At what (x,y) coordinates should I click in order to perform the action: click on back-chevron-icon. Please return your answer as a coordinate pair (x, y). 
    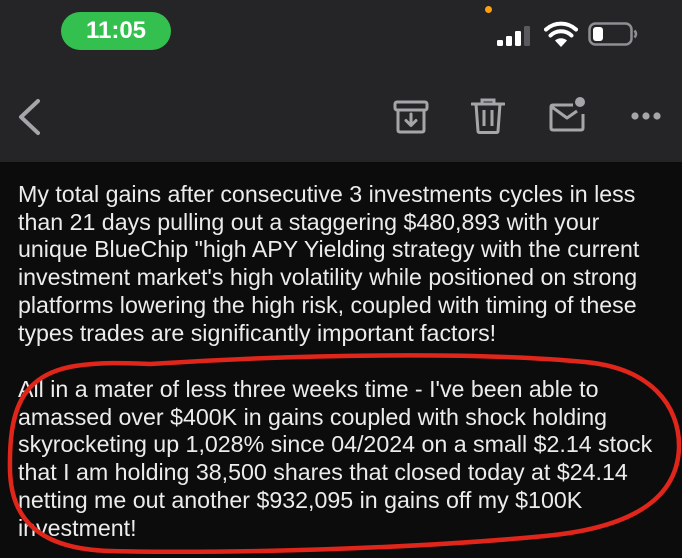
    Looking at the image, I should click on (29, 117).